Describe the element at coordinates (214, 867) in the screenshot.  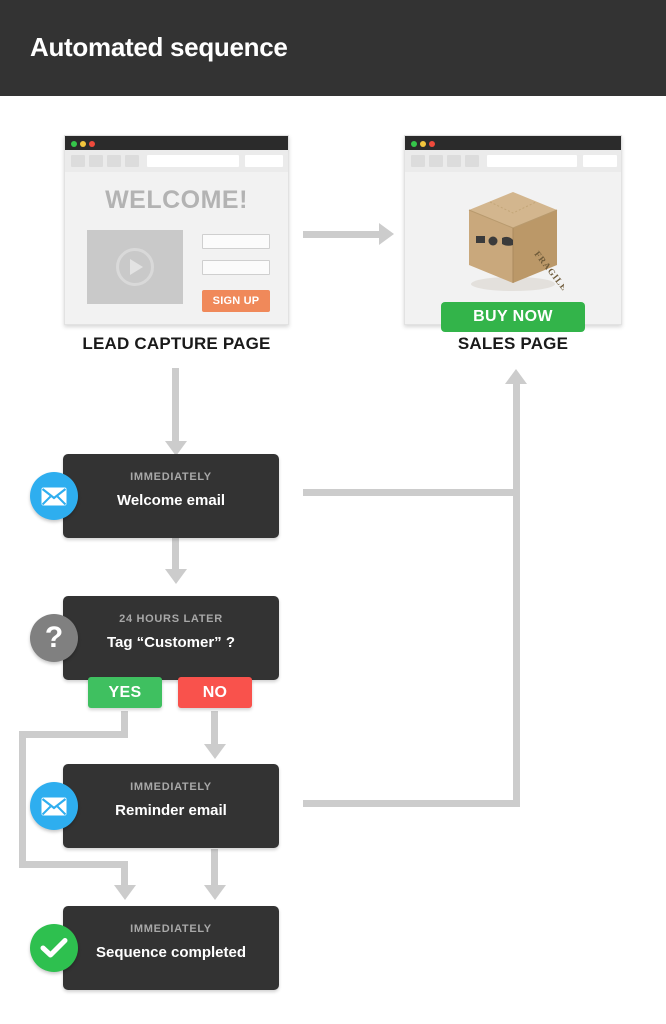
I see `connector-reminder-to-completed` at that location.